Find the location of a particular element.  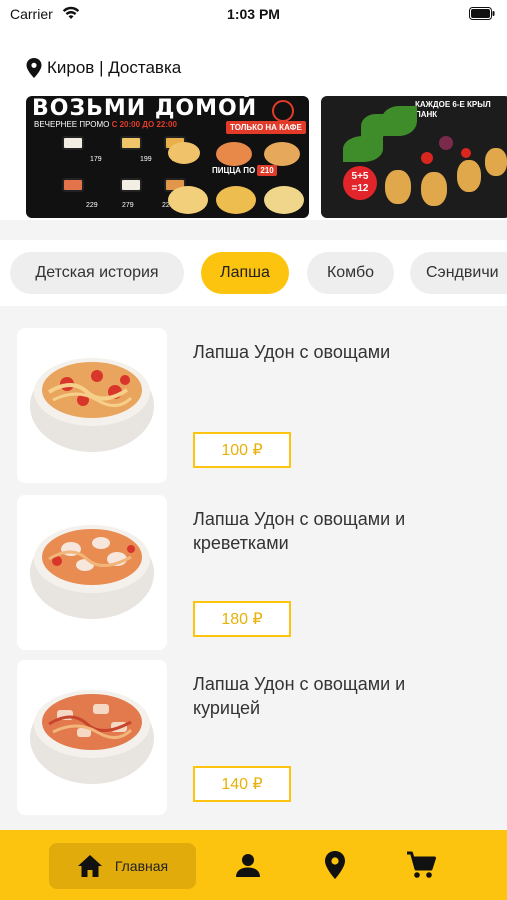

tab-label: Сэндвичи is located at coordinates (462, 272).